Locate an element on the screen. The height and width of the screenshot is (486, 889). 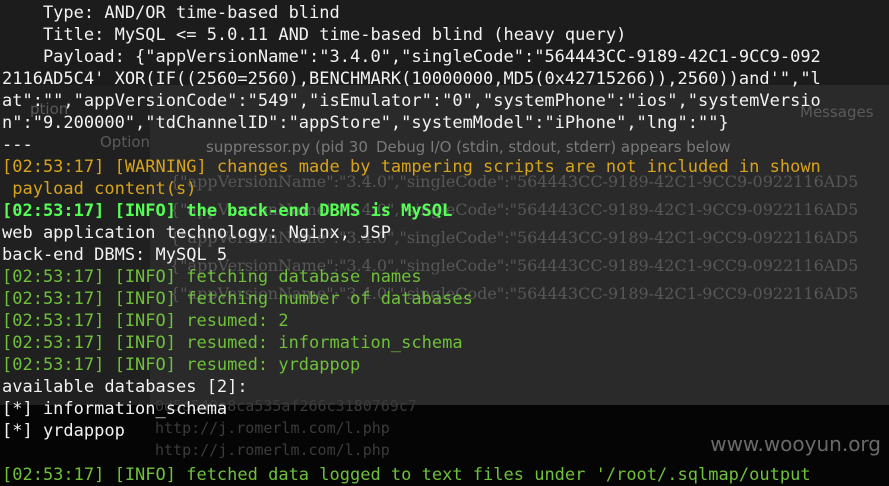
terminal-line: [*] yrdappop is located at coordinates (63, 431).